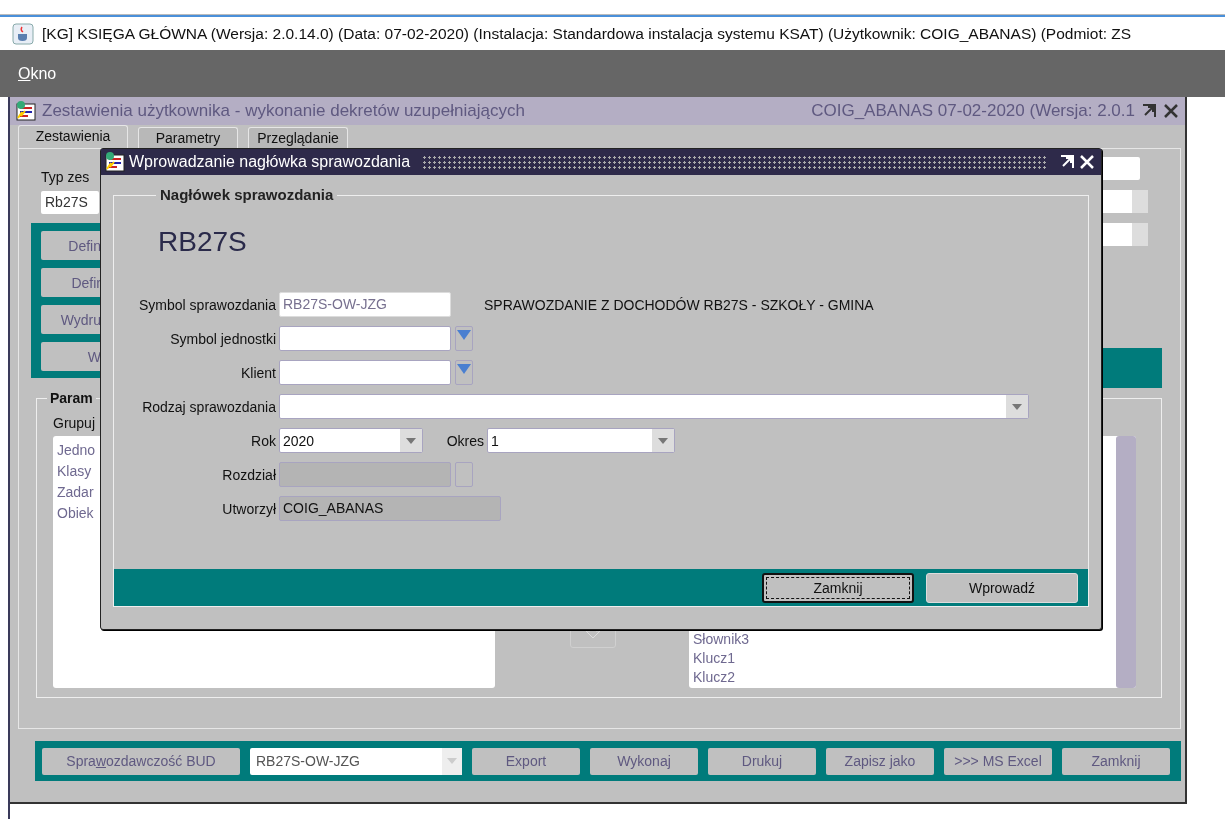 The image size is (1225, 819). I want to click on tab: Zestawienia, so click(73, 136).